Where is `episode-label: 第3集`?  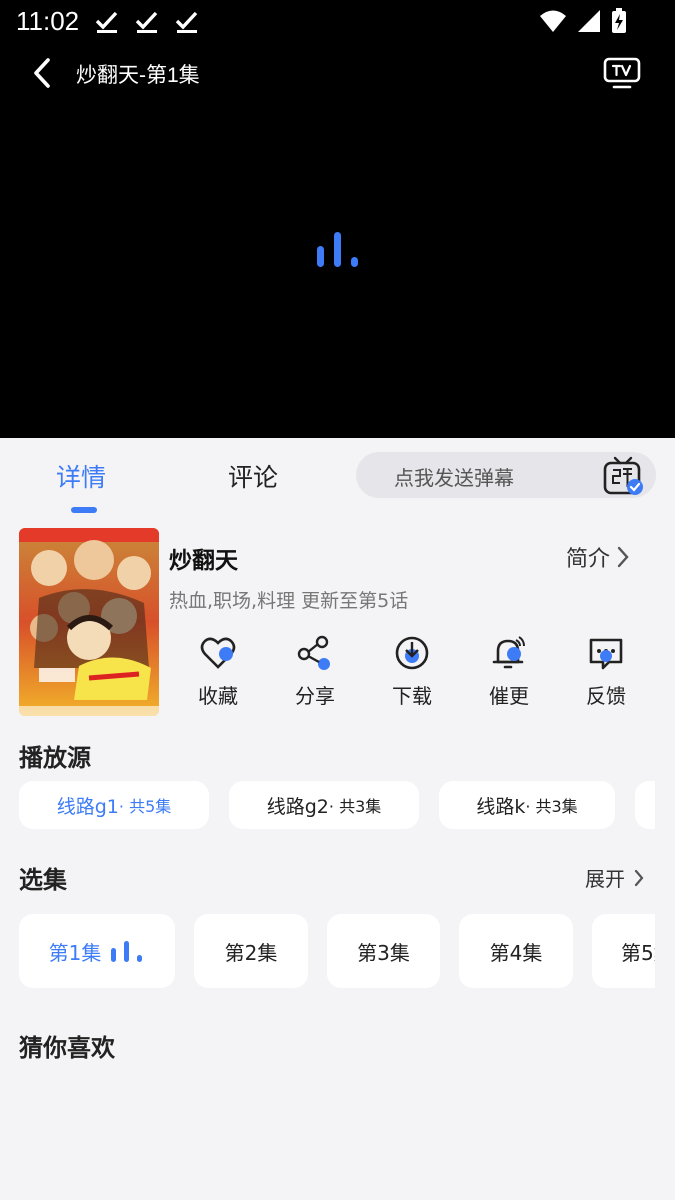
episode-label: 第3集 is located at coordinates (383, 952).